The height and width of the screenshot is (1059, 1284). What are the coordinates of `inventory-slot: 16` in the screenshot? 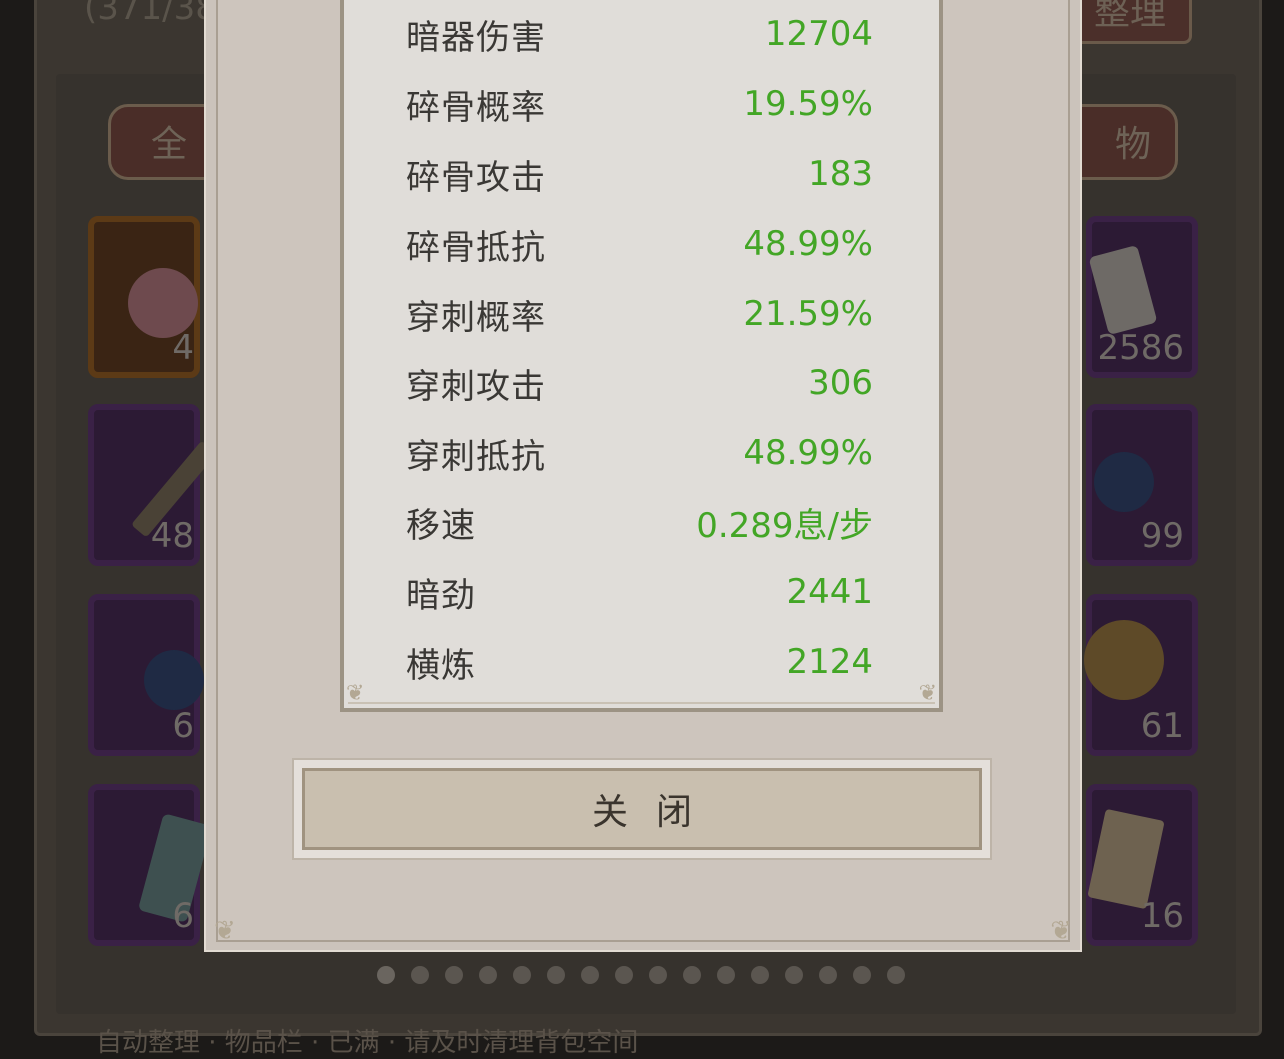 It's located at (1142, 865).